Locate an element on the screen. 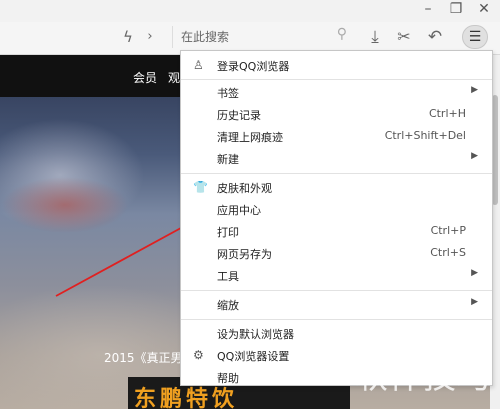 The height and width of the screenshot is (409, 500). menu-item-label: 工具 is located at coordinates (228, 276).